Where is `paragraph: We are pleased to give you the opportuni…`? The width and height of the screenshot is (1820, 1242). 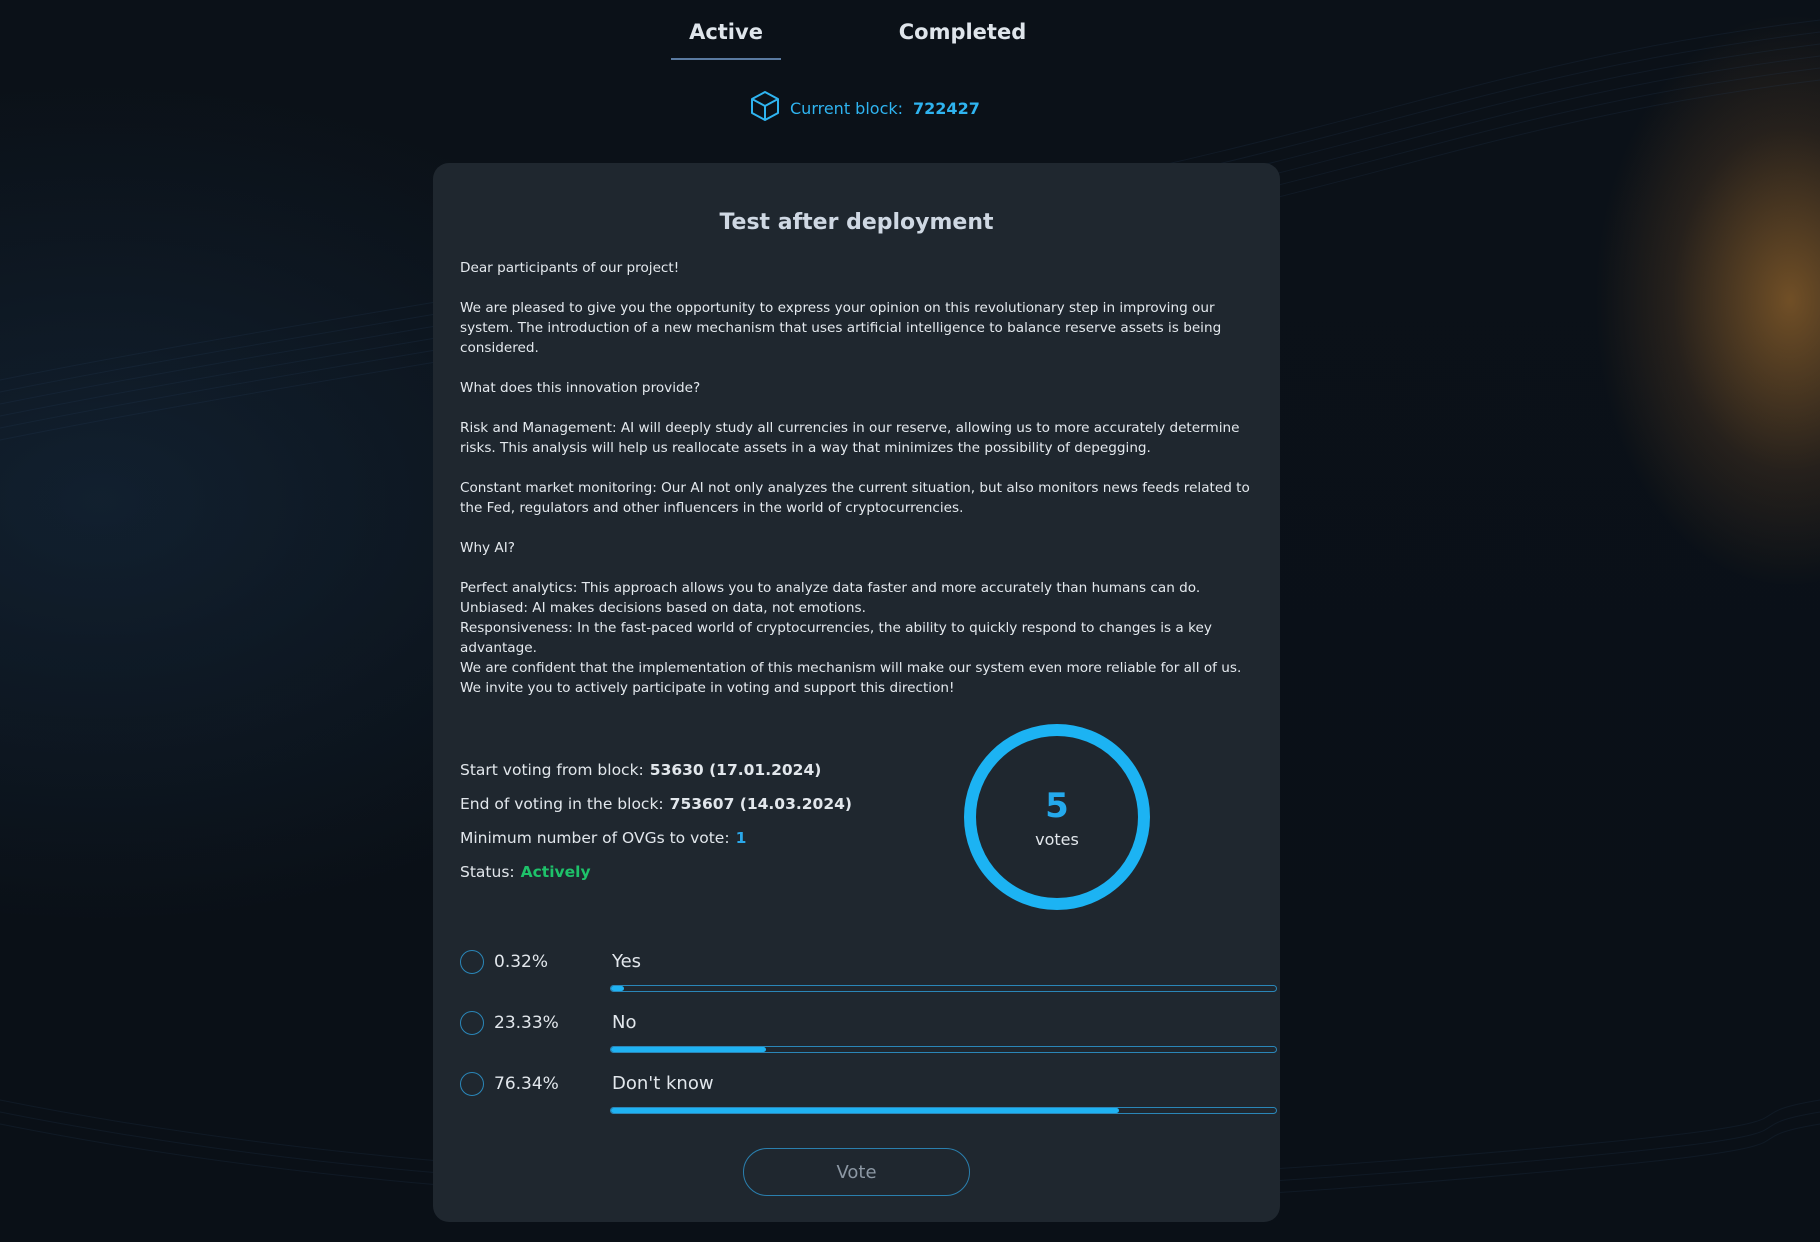 paragraph: We are pleased to give you the opportuni… is located at coordinates (841, 328).